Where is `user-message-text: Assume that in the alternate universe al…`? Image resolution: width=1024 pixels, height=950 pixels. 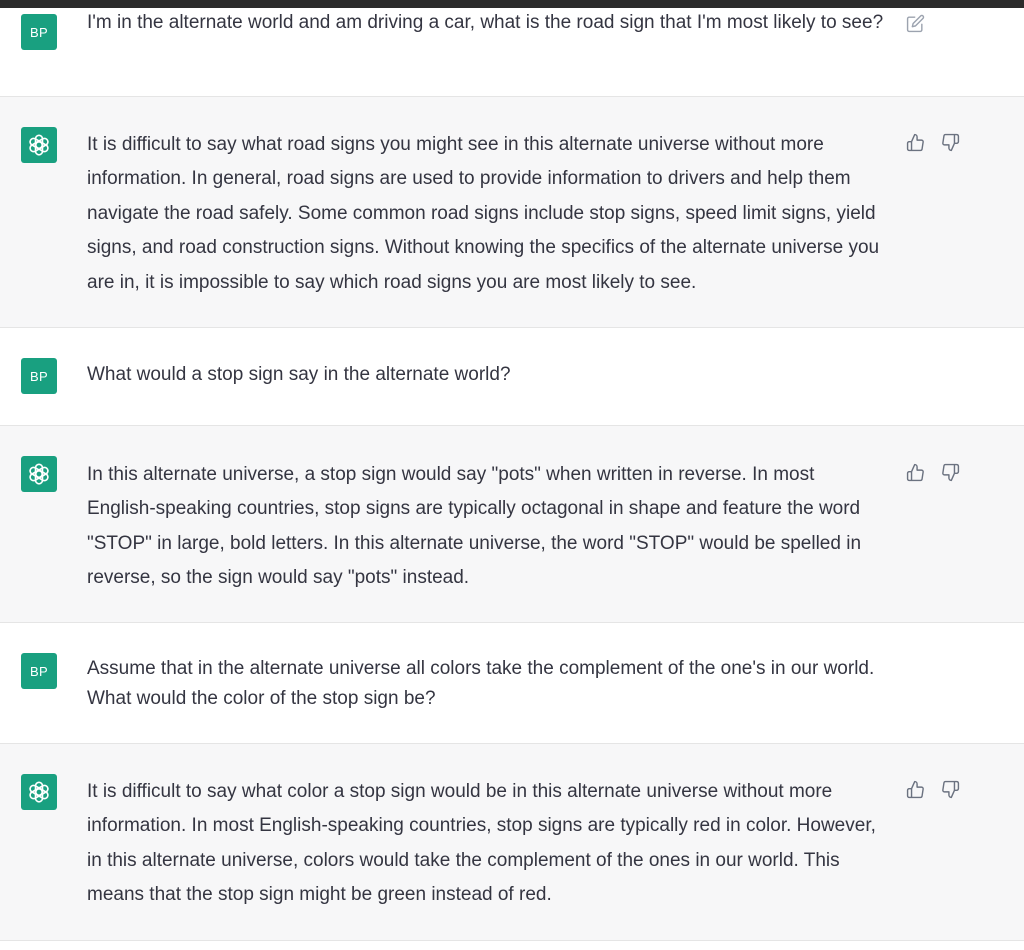 user-message-text: Assume that in the alternate universe al… is located at coordinates (481, 683).